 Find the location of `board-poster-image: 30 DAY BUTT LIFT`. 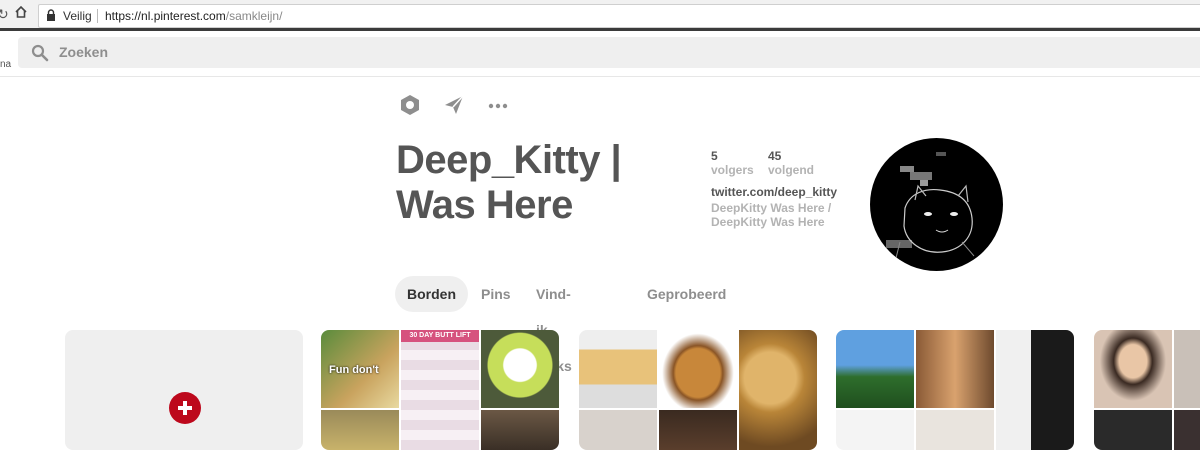

board-poster-image: 30 DAY BUTT LIFT is located at coordinates (440, 390).